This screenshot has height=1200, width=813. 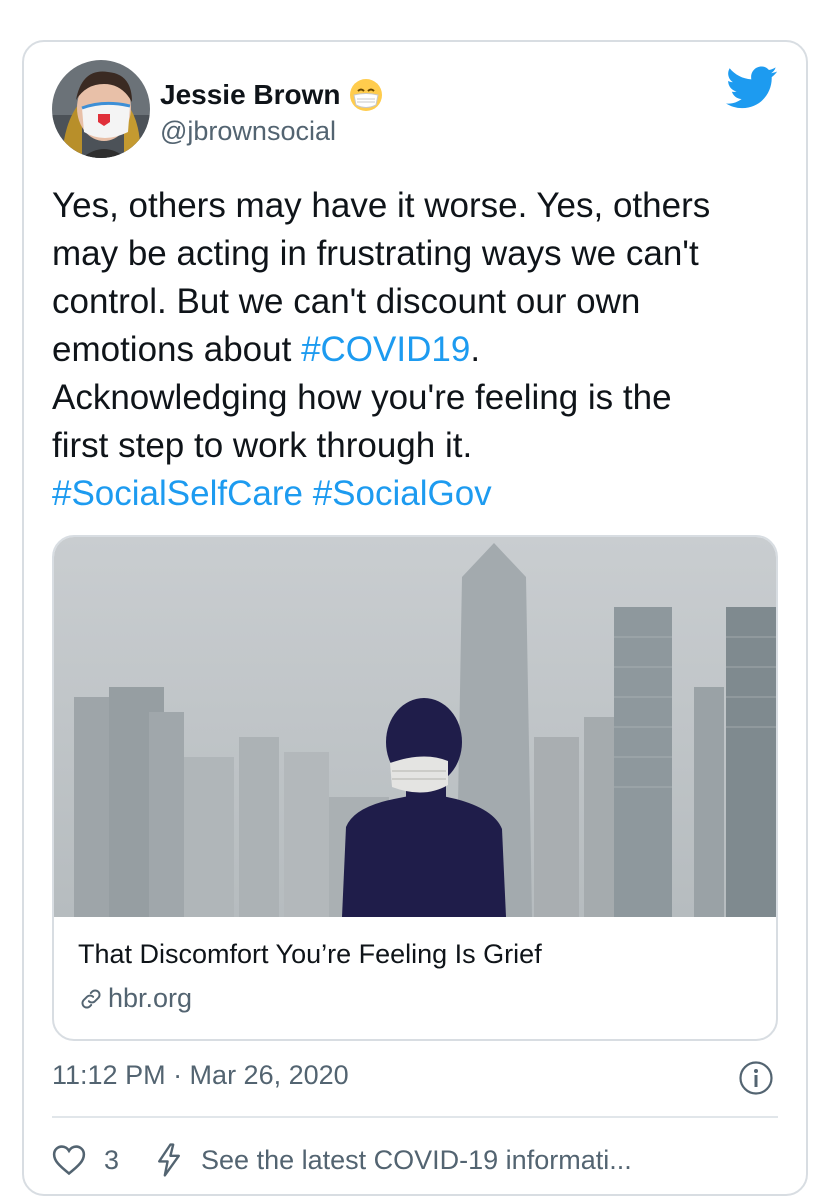 I want to click on tweet-line: first step to work through it., so click(x=262, y=445).